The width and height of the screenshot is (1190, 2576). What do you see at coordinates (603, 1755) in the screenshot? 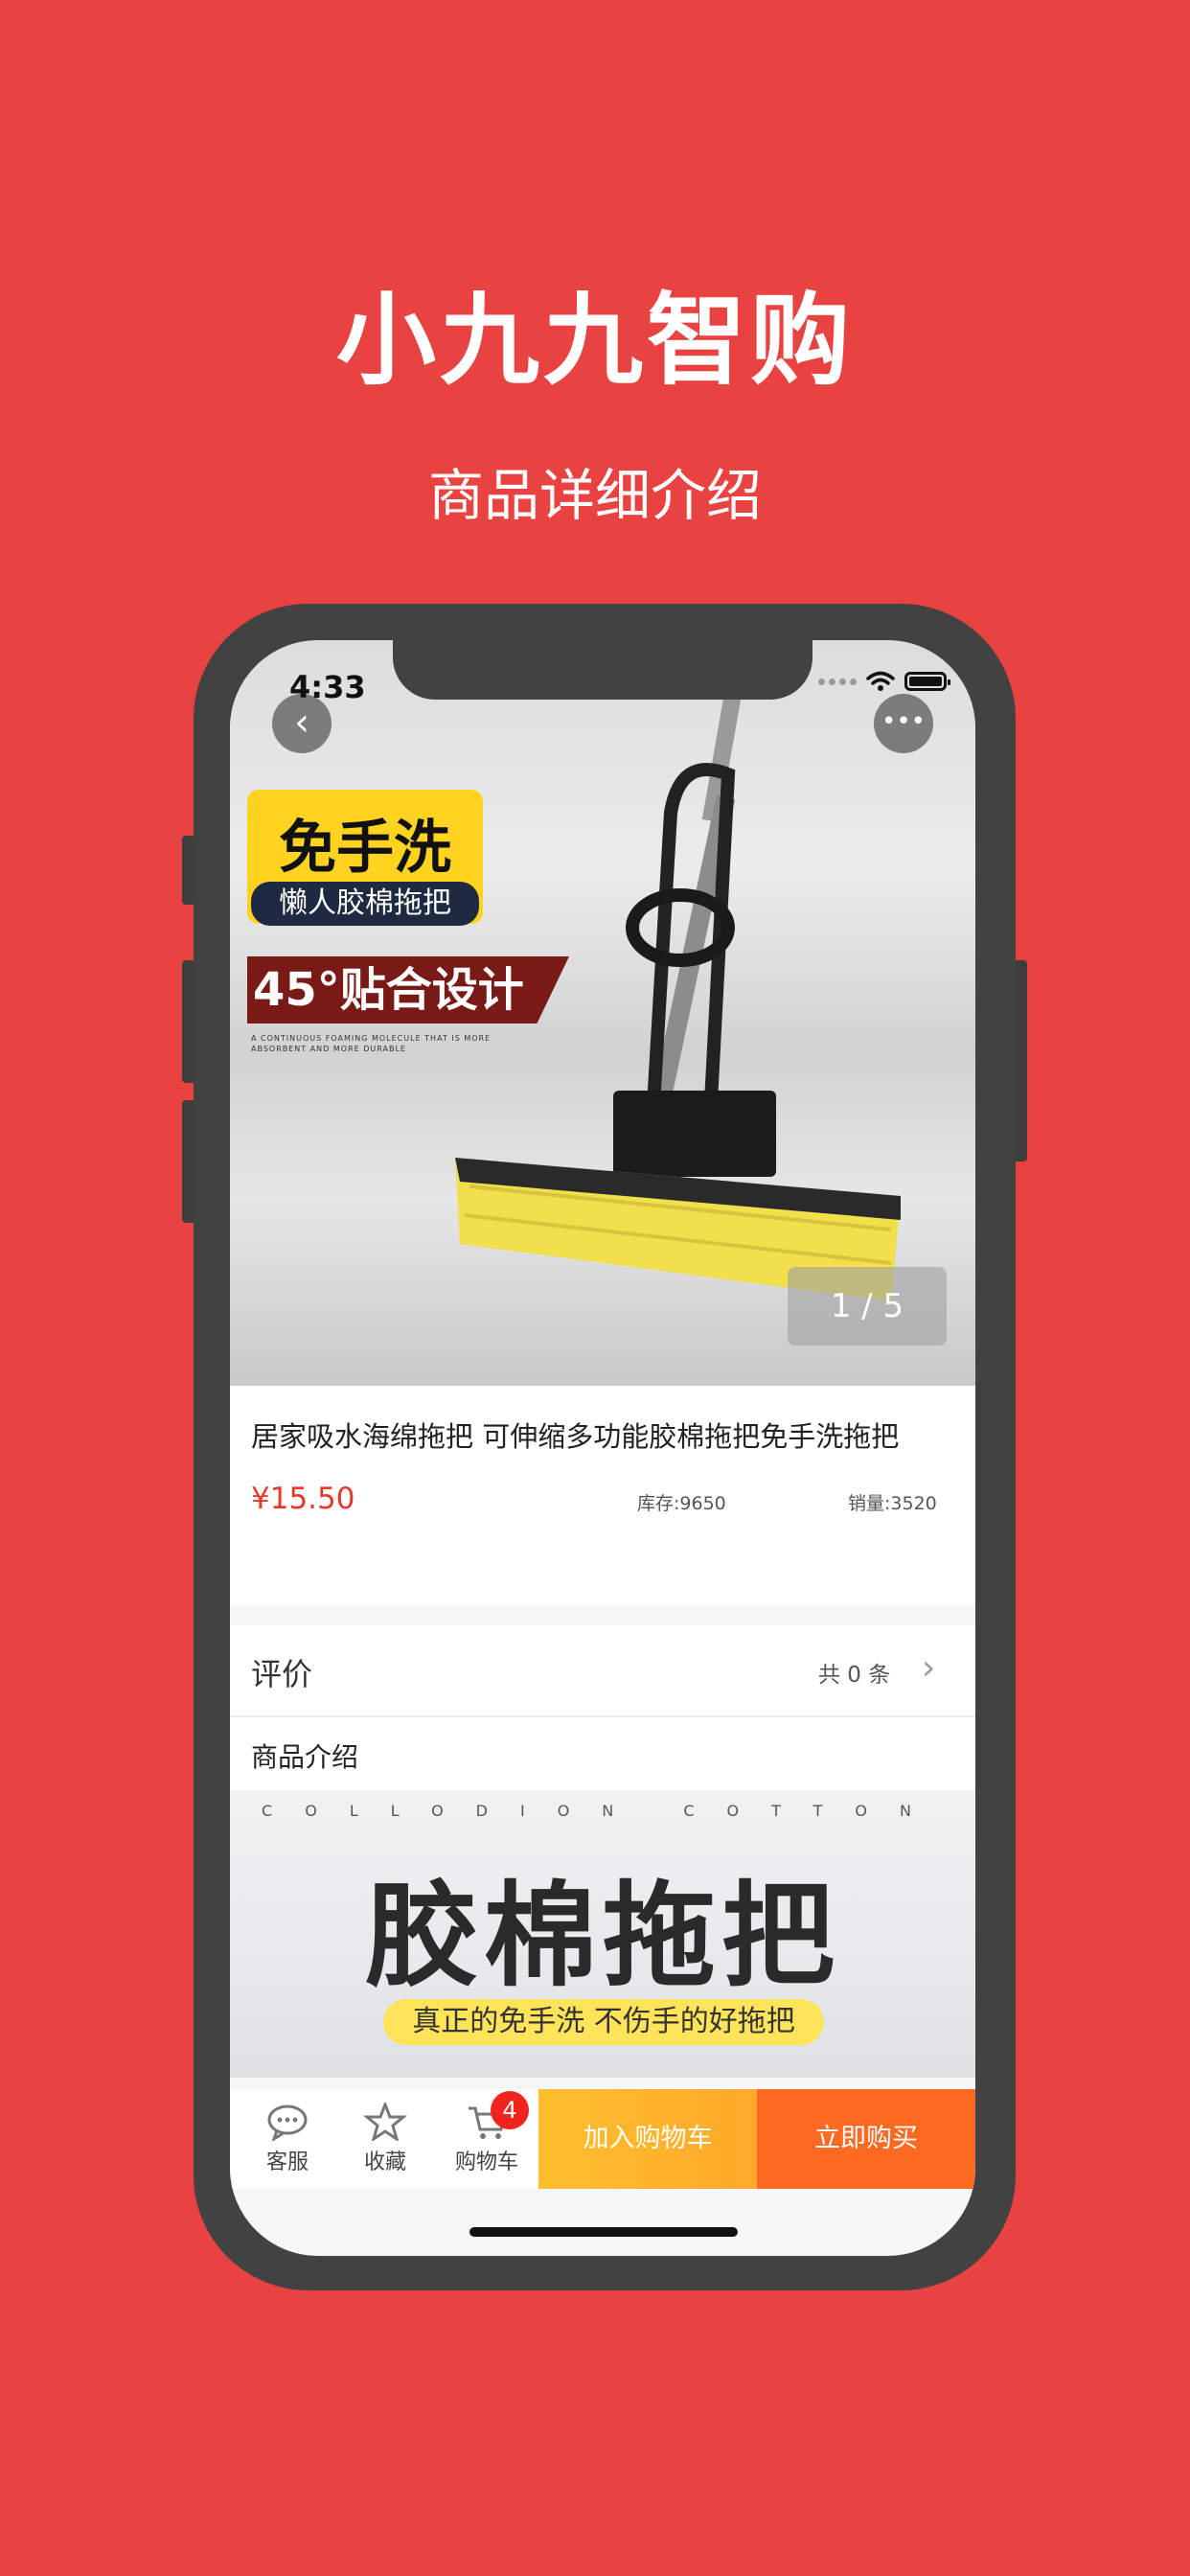
I see `product-intro-header: 商品介绍` at bounding box center [603, 1755].